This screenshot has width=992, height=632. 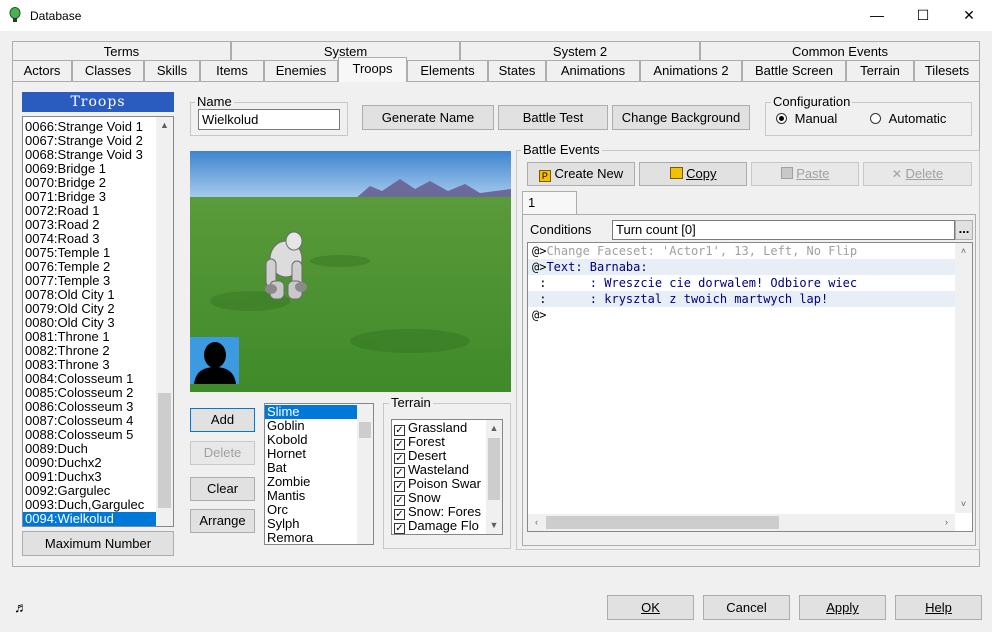 I want to click on troop-item: 0088:Colosseum 5, so click(x=98, y=435).